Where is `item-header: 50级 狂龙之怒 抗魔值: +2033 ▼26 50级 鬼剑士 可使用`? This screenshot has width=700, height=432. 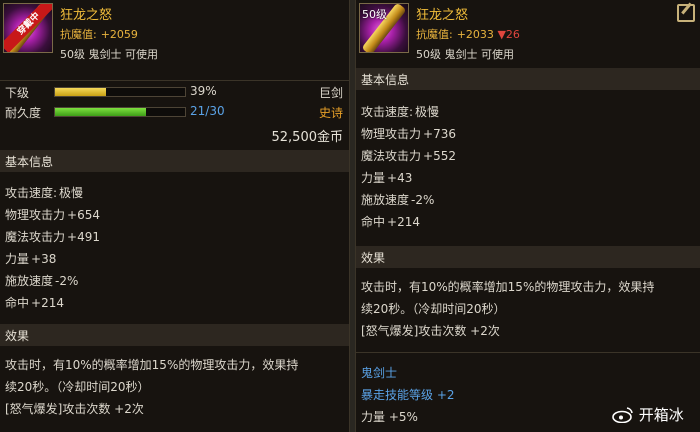 item-header: 50级 狂龙之怒 抗魔值: +2033 ▼26 50级 鬼剑士 可使用 is located at coordinates (528, 39).